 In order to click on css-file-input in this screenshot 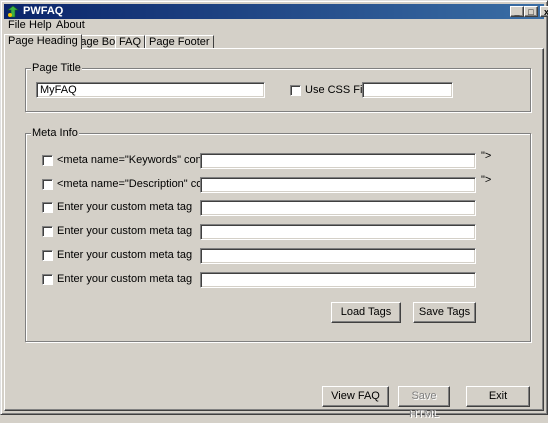, I will do `click(407, 90)`.